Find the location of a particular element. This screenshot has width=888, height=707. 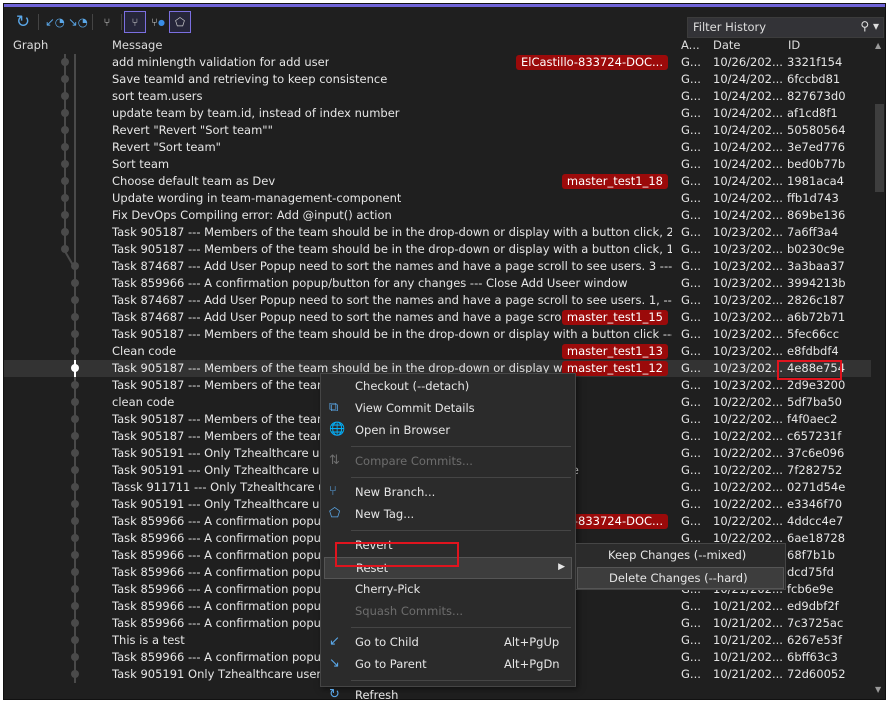

menu-item-keep-changes-mixed: Keep Changes (--mixed) is located at coordinates (680, 556).